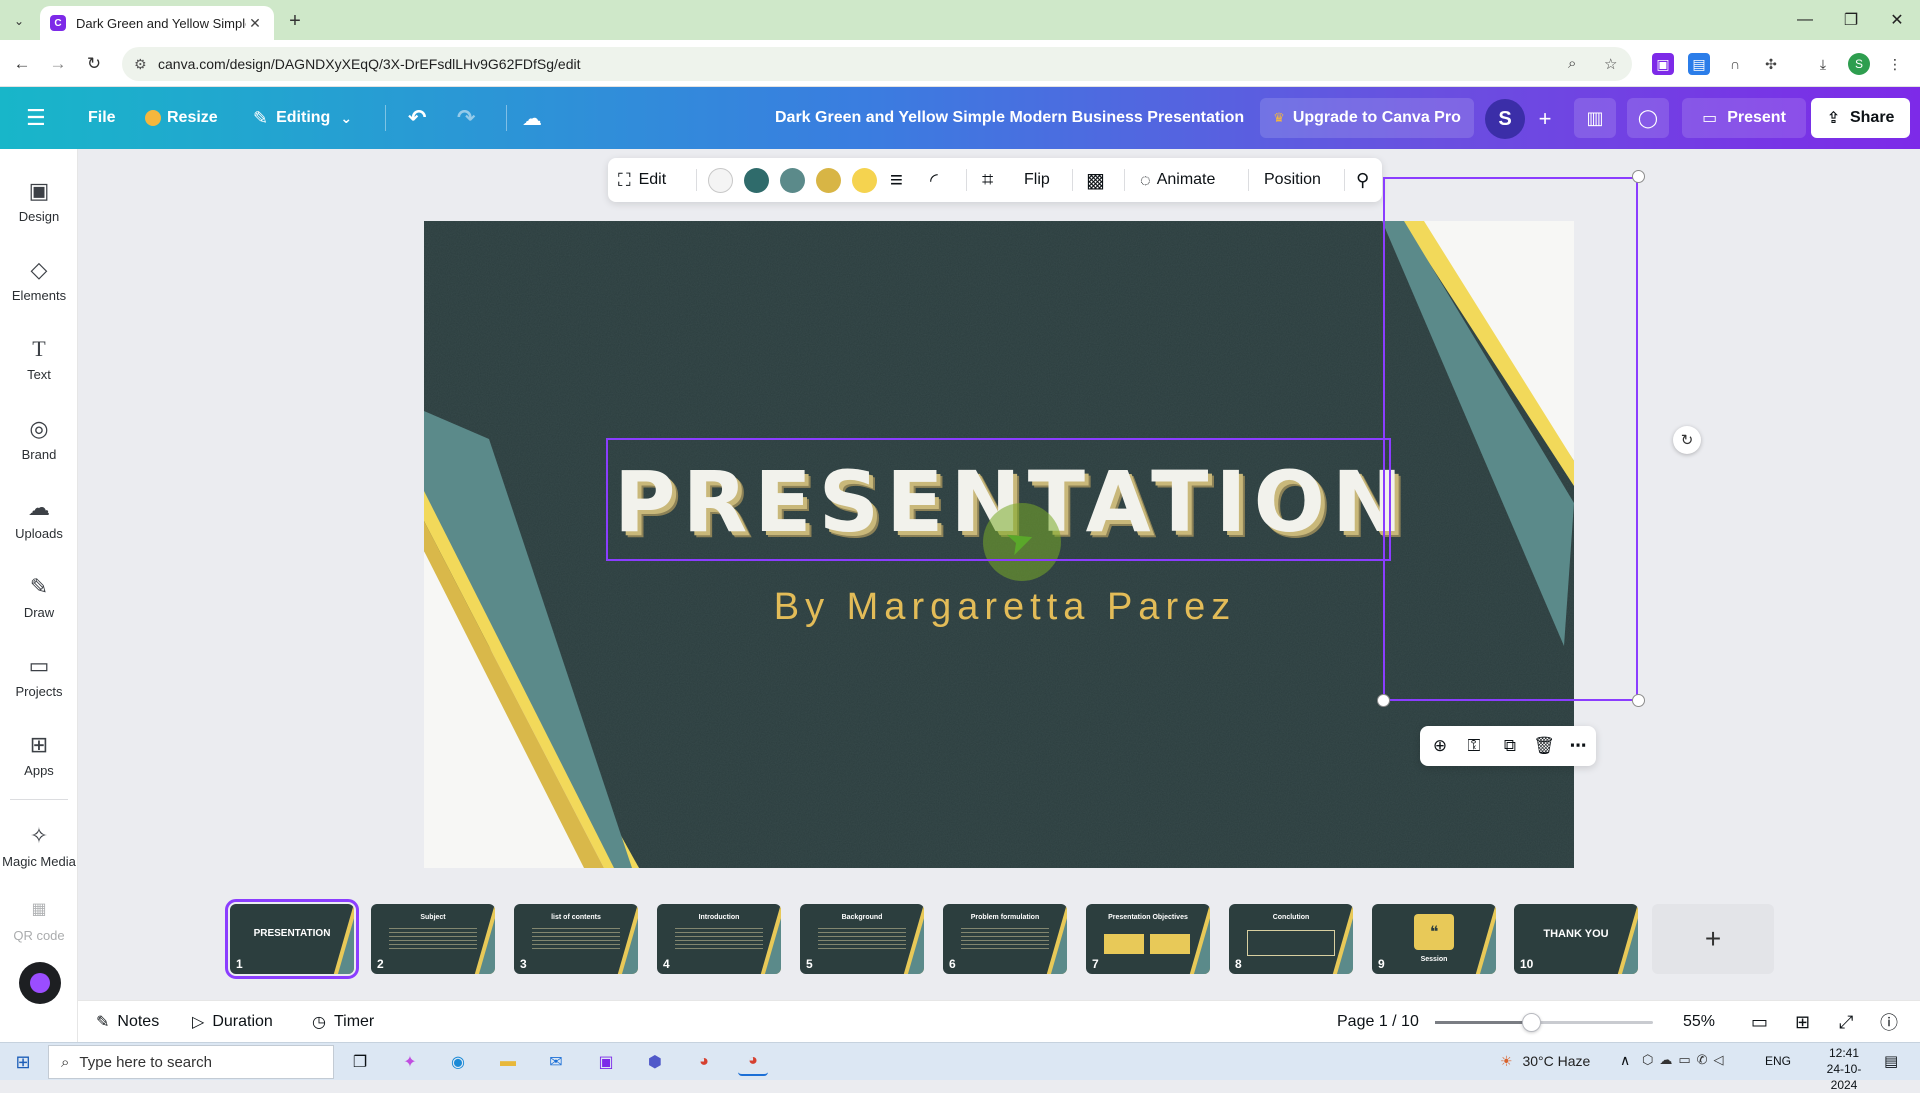  I want to click on lock-icon: ⚿, so click(1474, 746).